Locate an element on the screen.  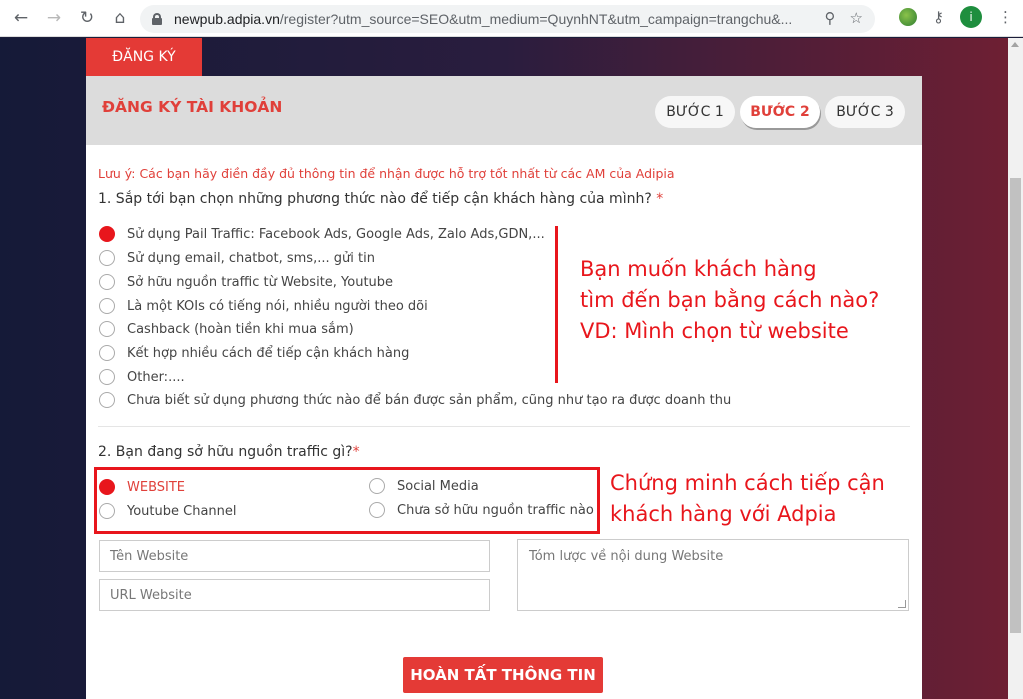
annotation-highlight-box is located at coordinates (347, 500).